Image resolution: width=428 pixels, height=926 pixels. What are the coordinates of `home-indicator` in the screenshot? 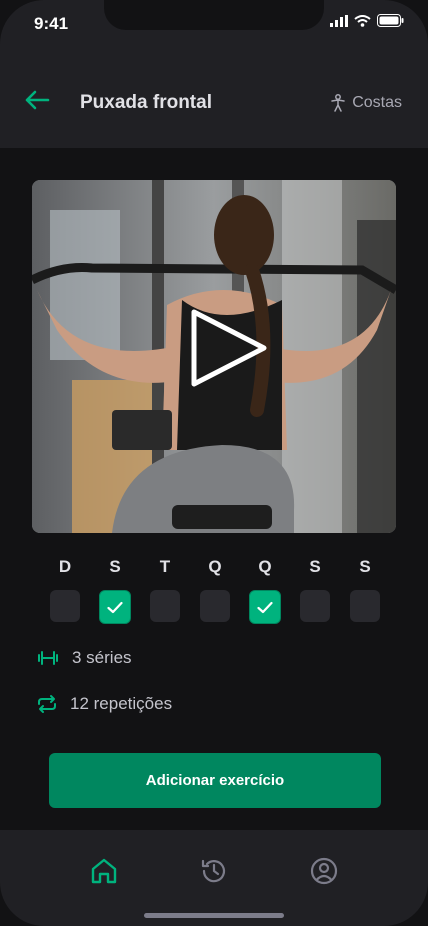 It's located at (214, 915).